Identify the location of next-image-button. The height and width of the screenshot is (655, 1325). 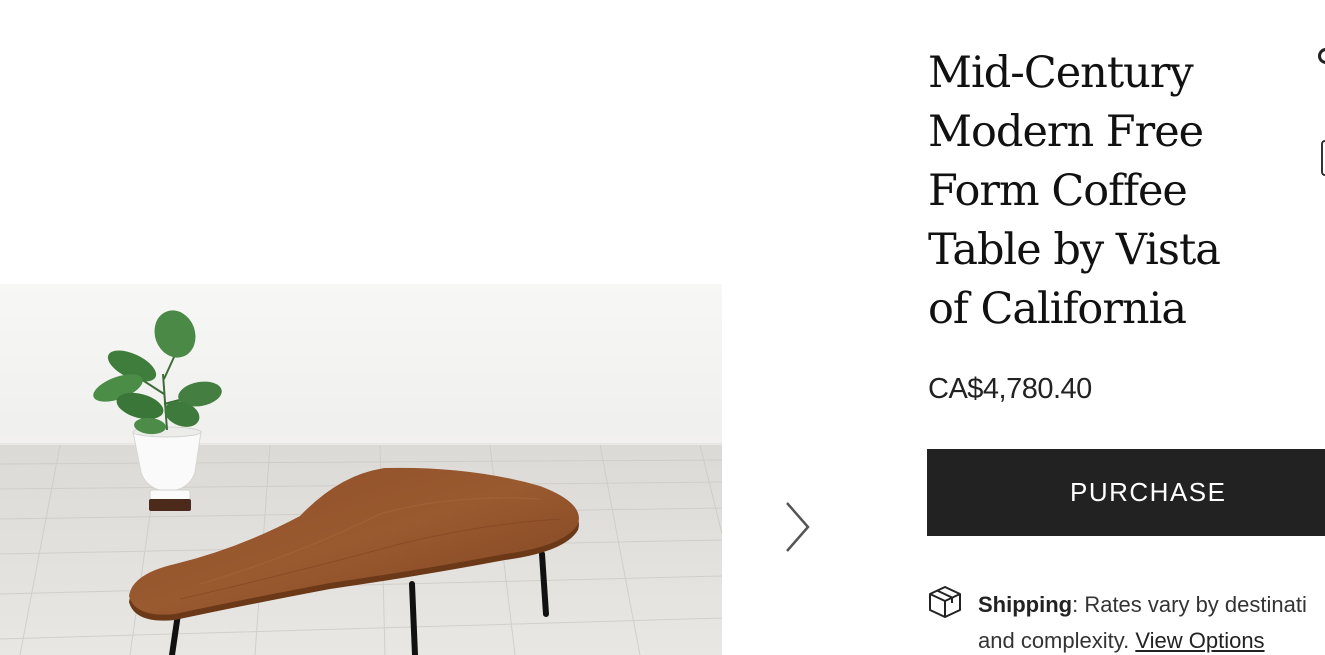
(797, 527).